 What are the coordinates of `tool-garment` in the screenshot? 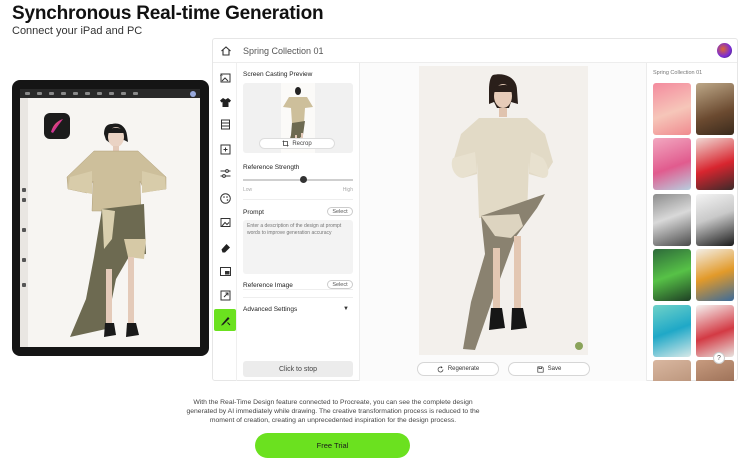 It's located at (225, 102).